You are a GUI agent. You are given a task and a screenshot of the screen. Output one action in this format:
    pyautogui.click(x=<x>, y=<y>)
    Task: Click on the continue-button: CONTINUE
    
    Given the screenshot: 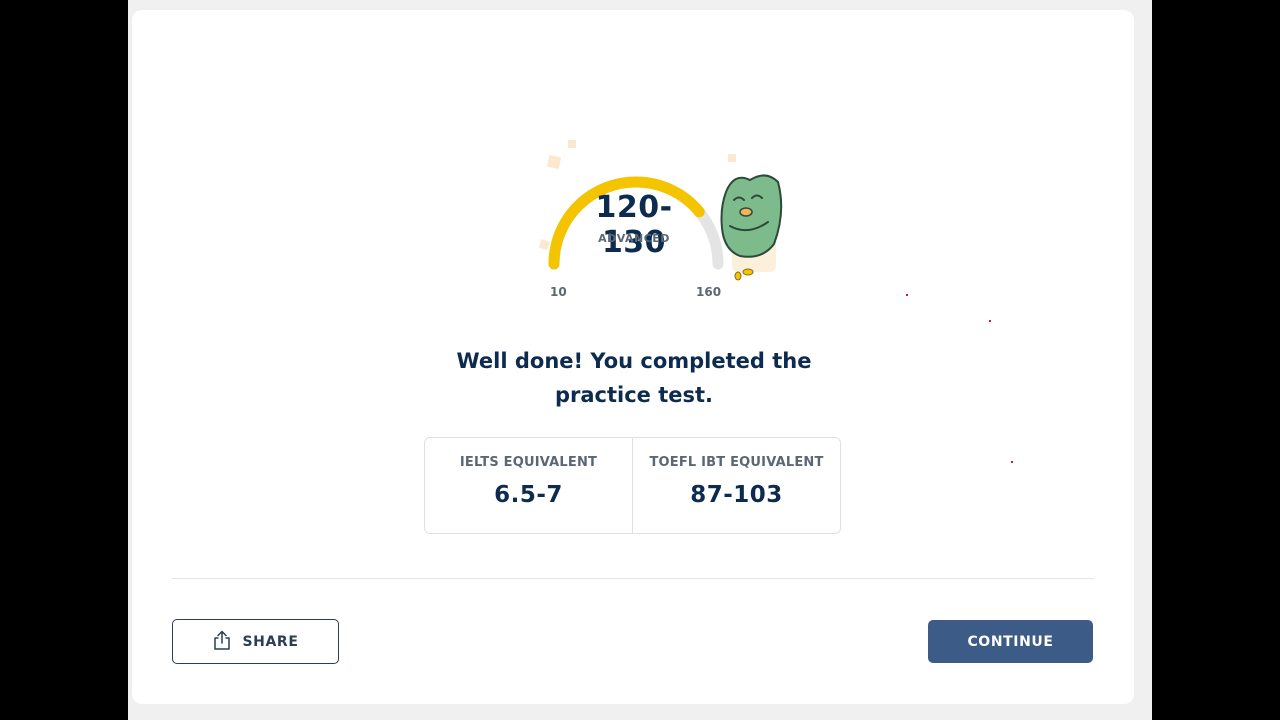 What is the action you would take?
    pyautogui.click(x=1010, y=641)
    